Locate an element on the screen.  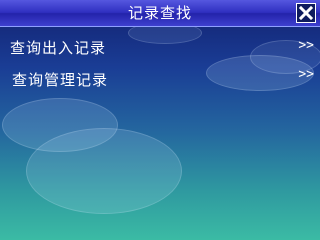
window-title: 记录查找 is located at coordinates (159, 13).